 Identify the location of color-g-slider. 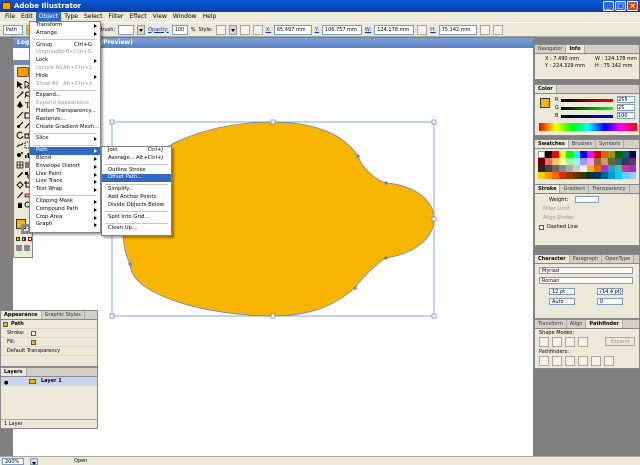
(587, 108).